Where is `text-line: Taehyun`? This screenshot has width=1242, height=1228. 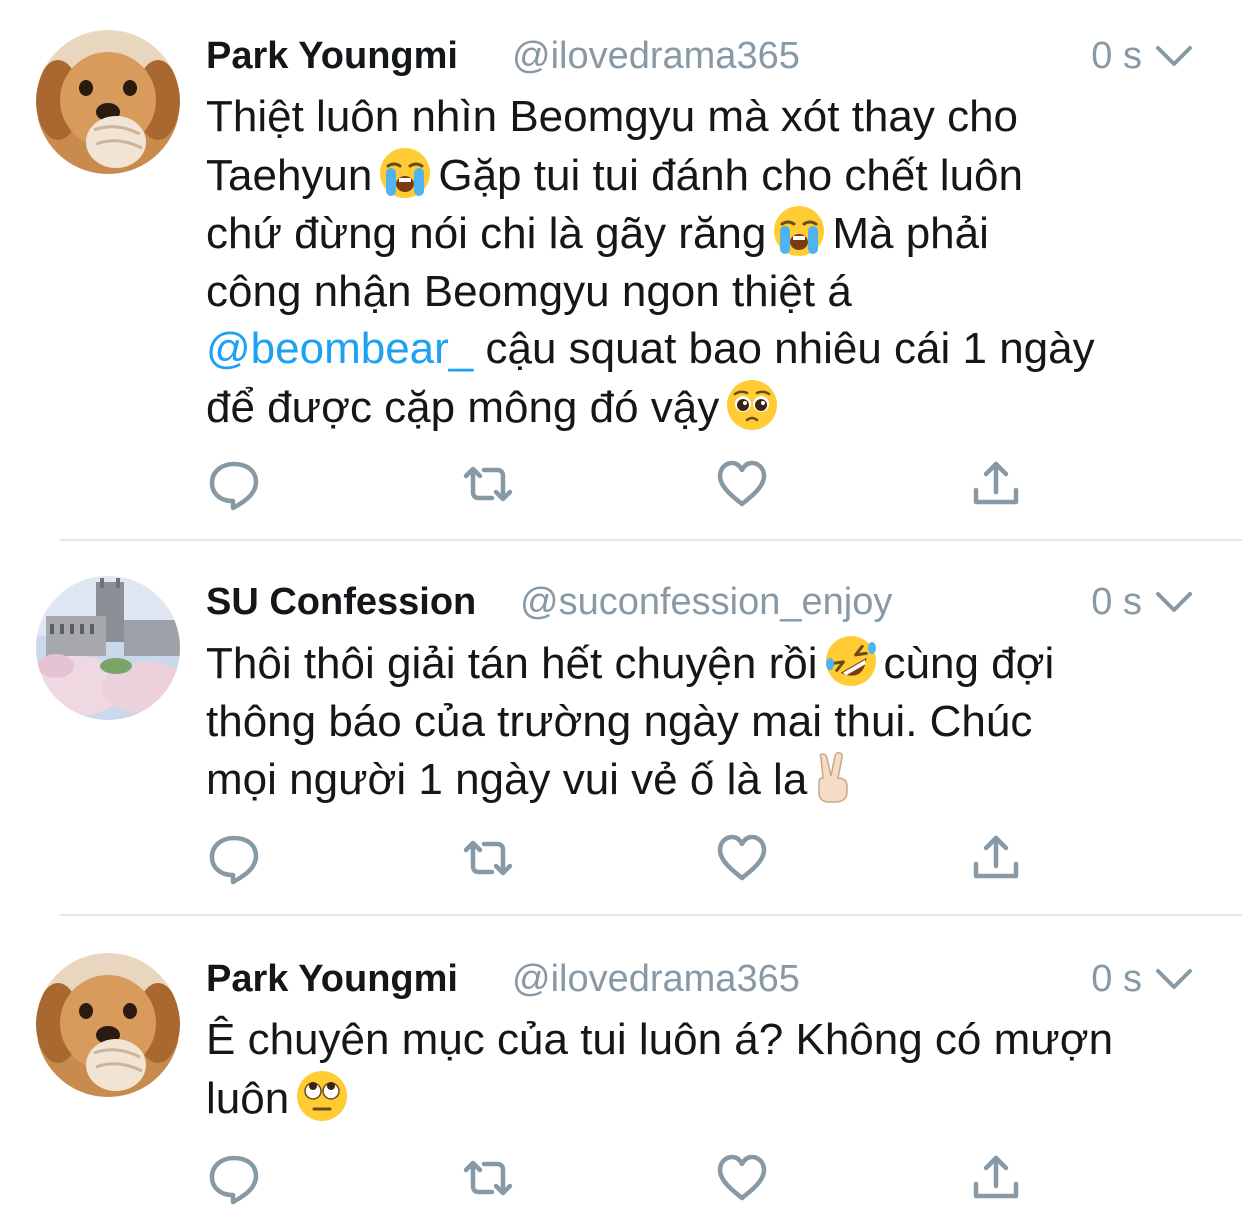
text-line: Taehyun is located at coordinates (289, 175).